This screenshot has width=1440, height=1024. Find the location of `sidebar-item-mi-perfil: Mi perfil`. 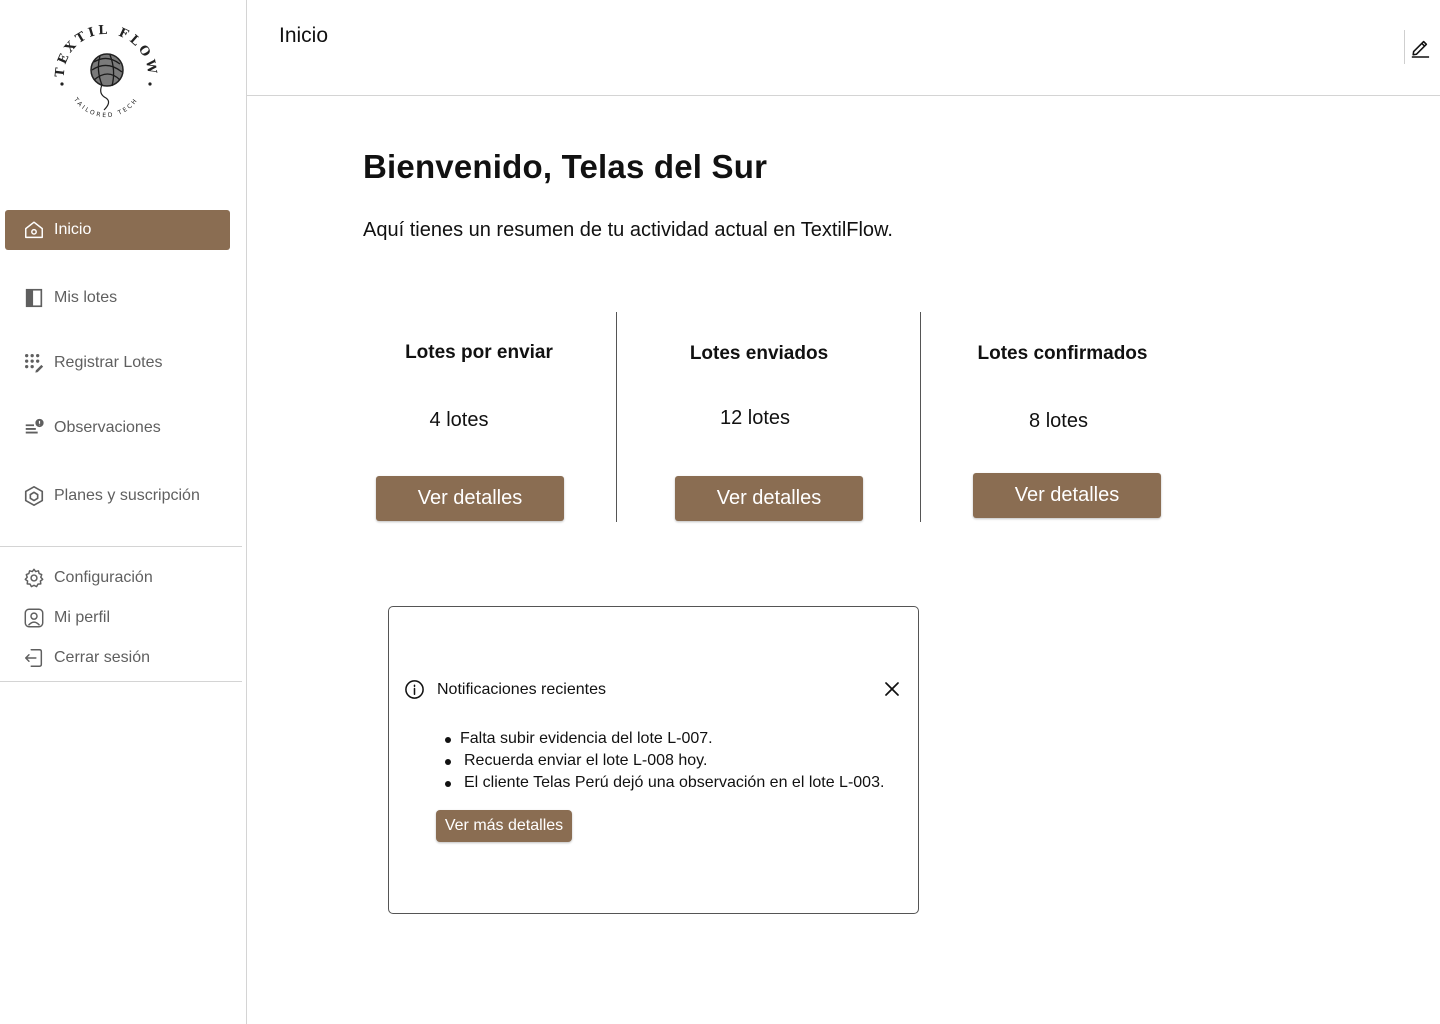

sidebar-item-mi-perfil: Mi perfil is located at coordinates (117, 618).